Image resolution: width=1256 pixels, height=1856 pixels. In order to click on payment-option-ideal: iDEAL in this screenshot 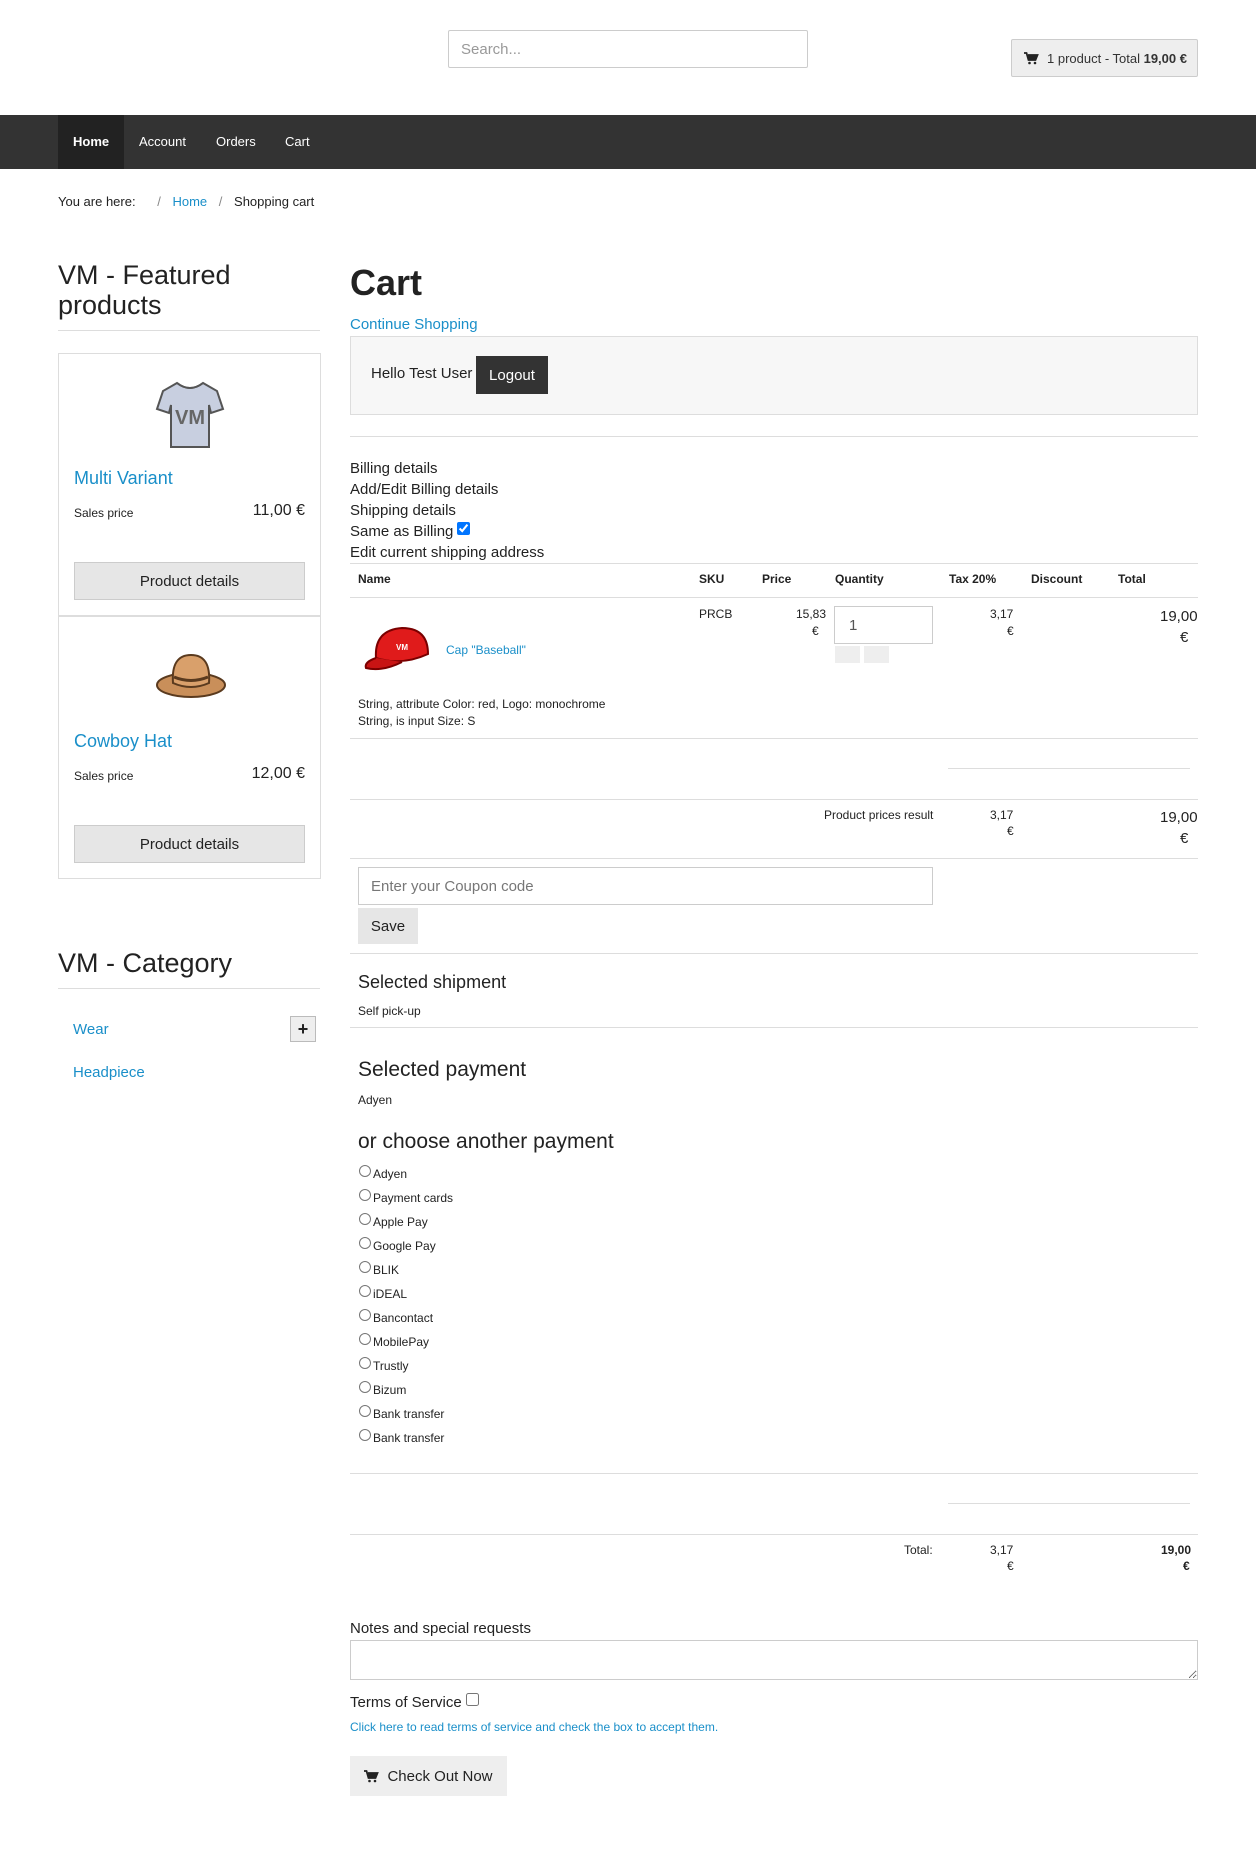, I will do `click(382, 1293)`.